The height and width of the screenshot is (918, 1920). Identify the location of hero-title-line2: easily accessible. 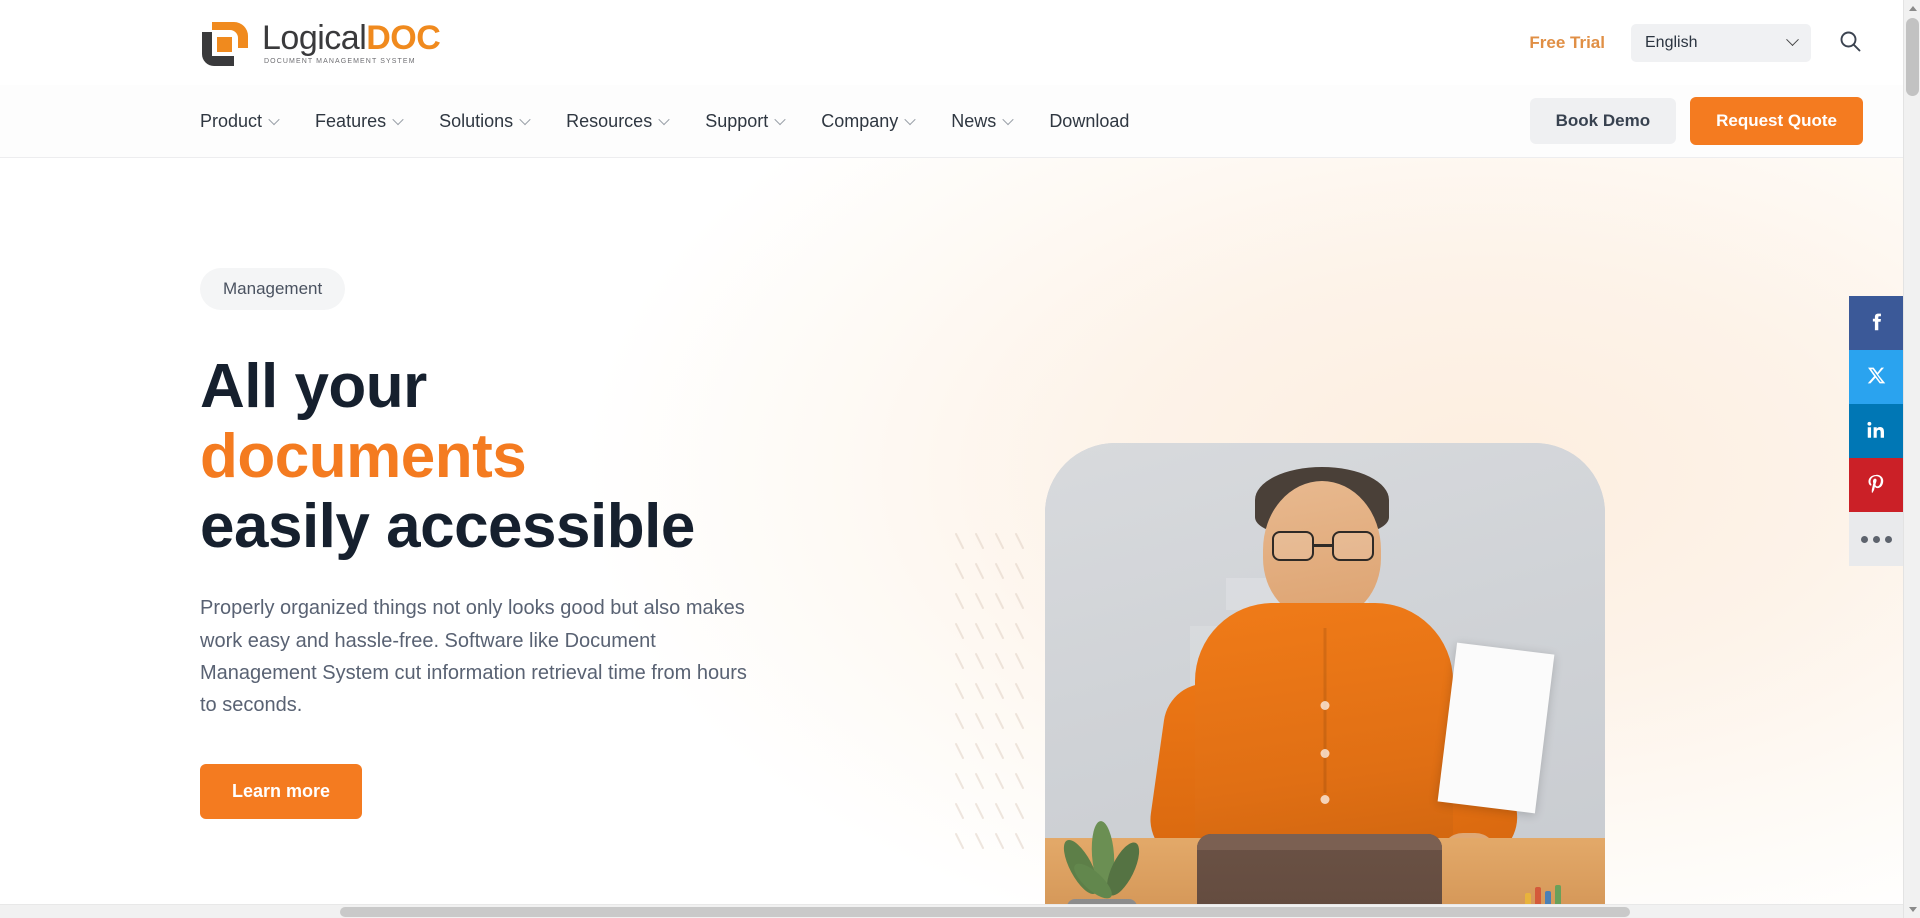
(447, 527).